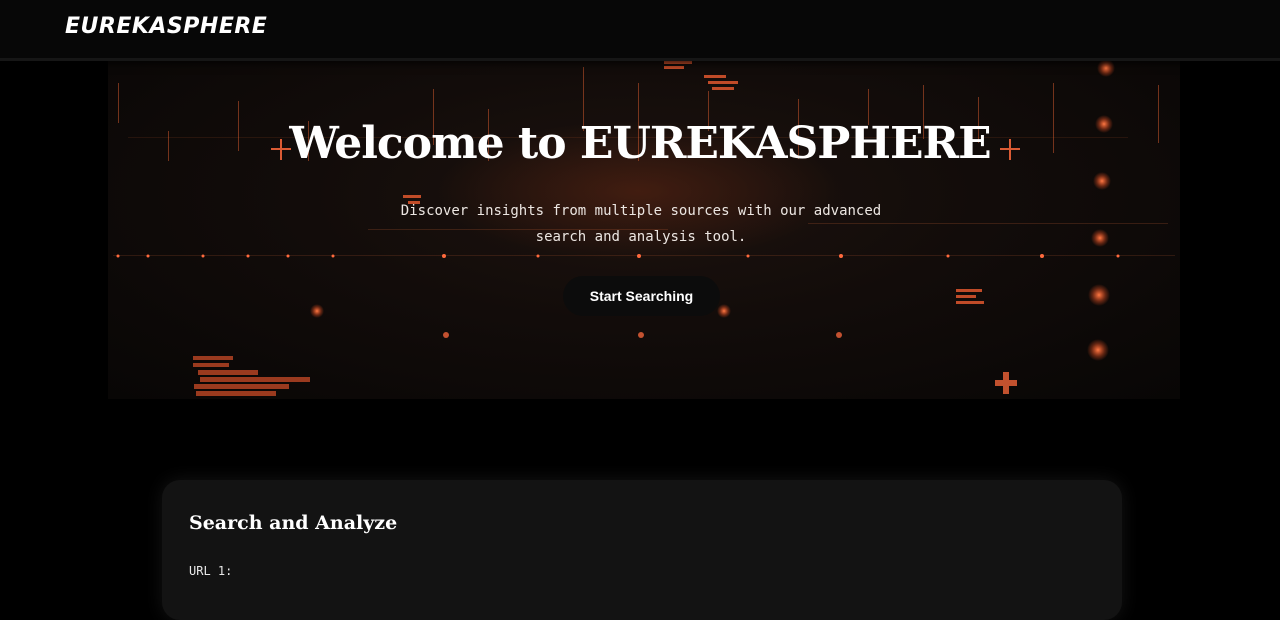 This screenshot has width=1280, height=620. Describe the element at coordinates (641, 296) in the screenshot. I see `start-searching-button: Start Searching` at that location.